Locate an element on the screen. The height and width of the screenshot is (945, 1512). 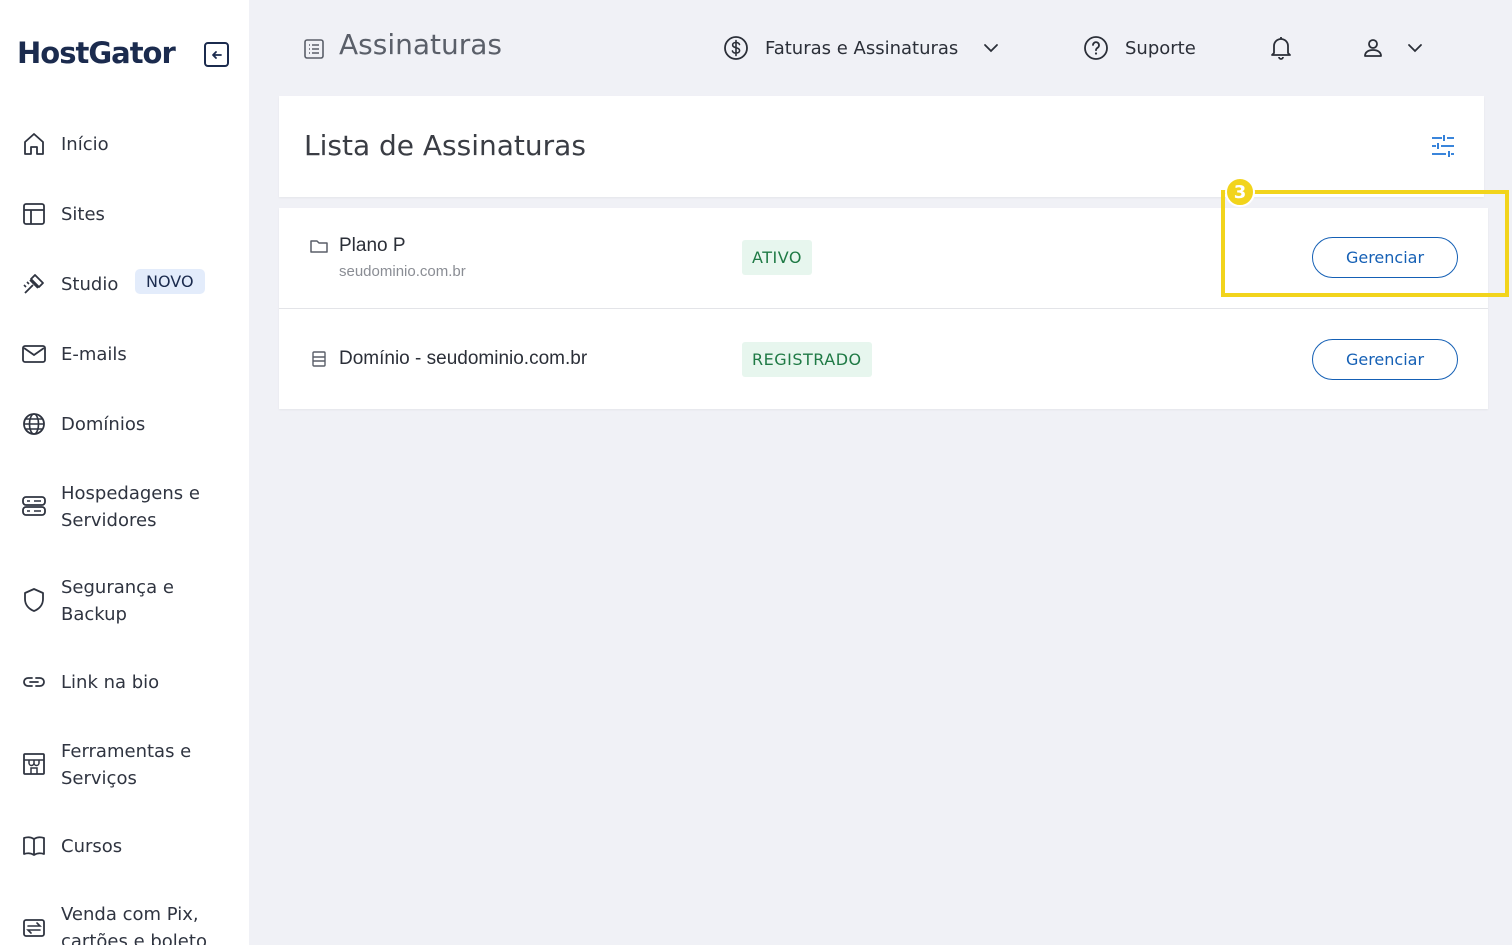
status-badge: REGISTRADO is located at coordinates (807, 359).